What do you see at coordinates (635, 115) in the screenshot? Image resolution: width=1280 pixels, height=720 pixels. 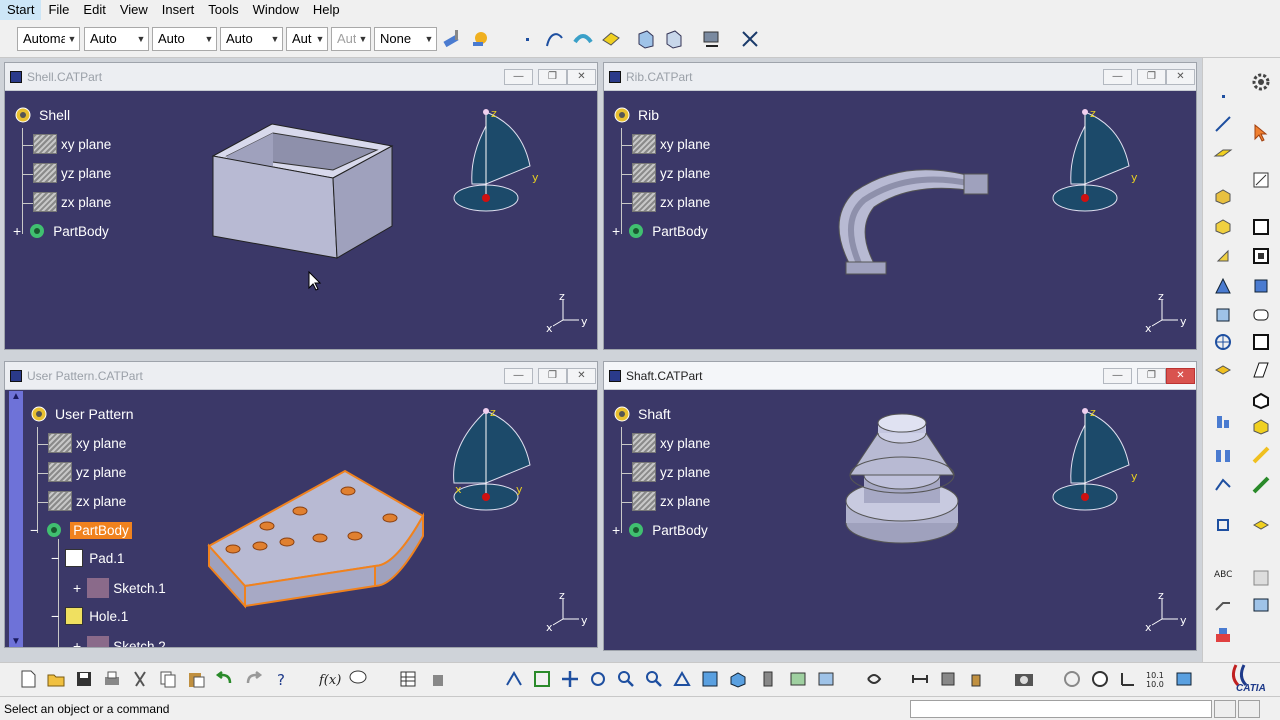 I see `tree-root: Rib` at bounding box center [635, 115].